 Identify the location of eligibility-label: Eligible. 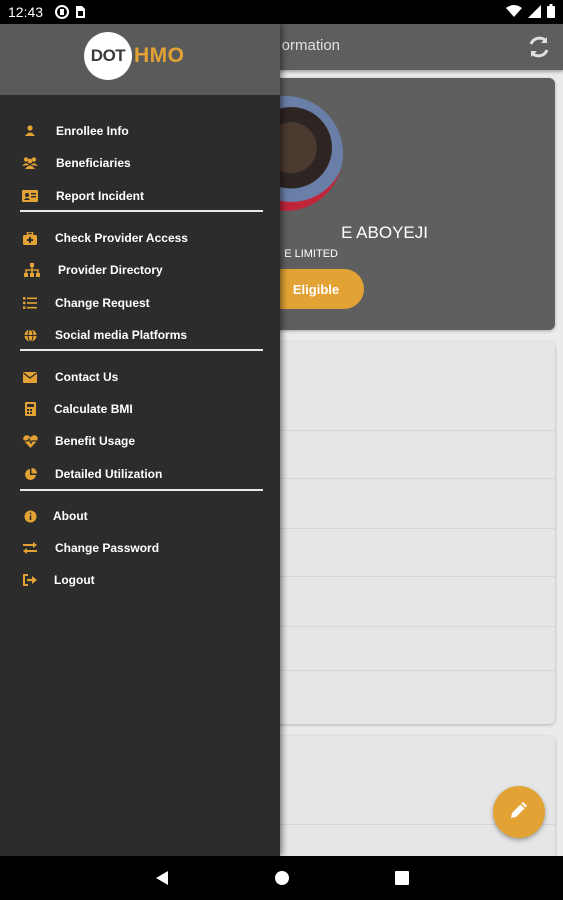
(316, 289).